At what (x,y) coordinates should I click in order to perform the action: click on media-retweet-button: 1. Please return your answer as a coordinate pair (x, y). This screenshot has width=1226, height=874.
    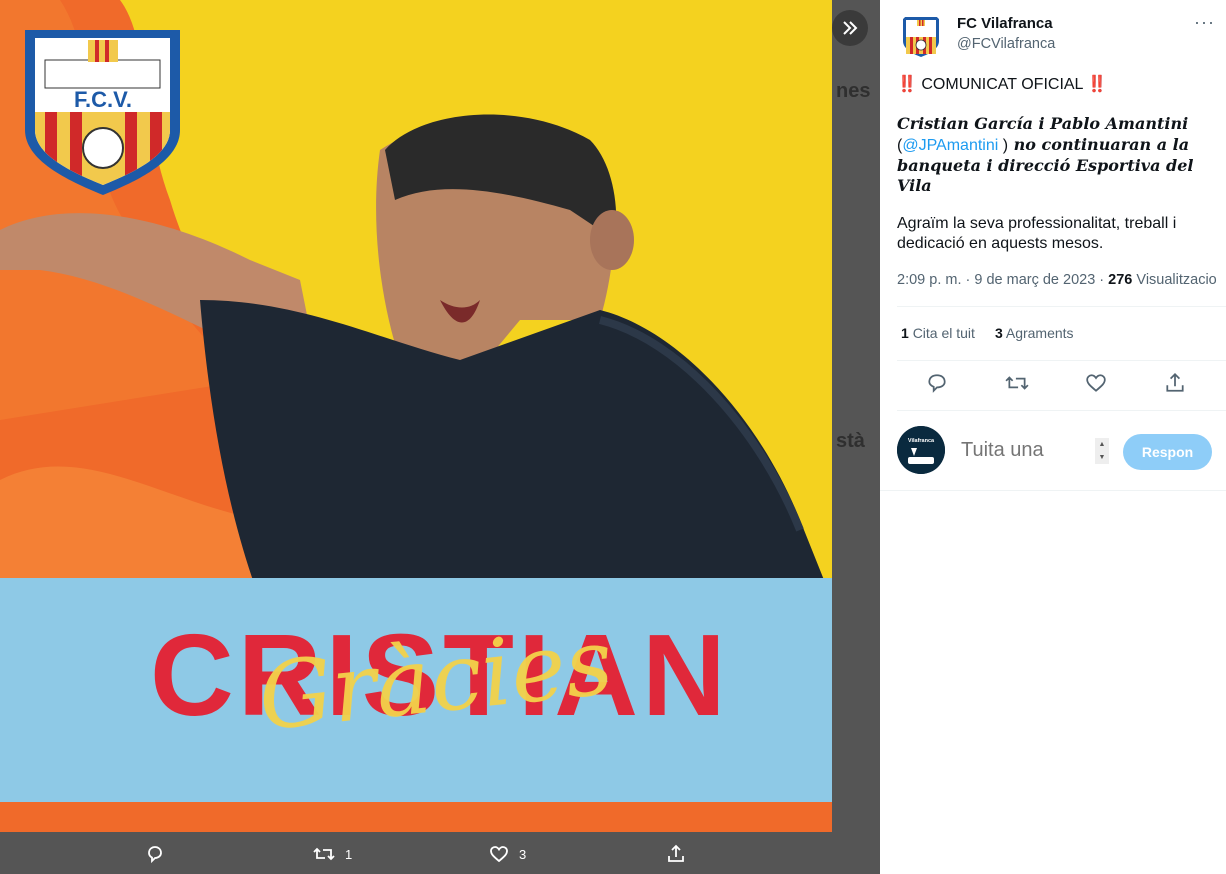
    Looking at the image, I should click on (332, 854).